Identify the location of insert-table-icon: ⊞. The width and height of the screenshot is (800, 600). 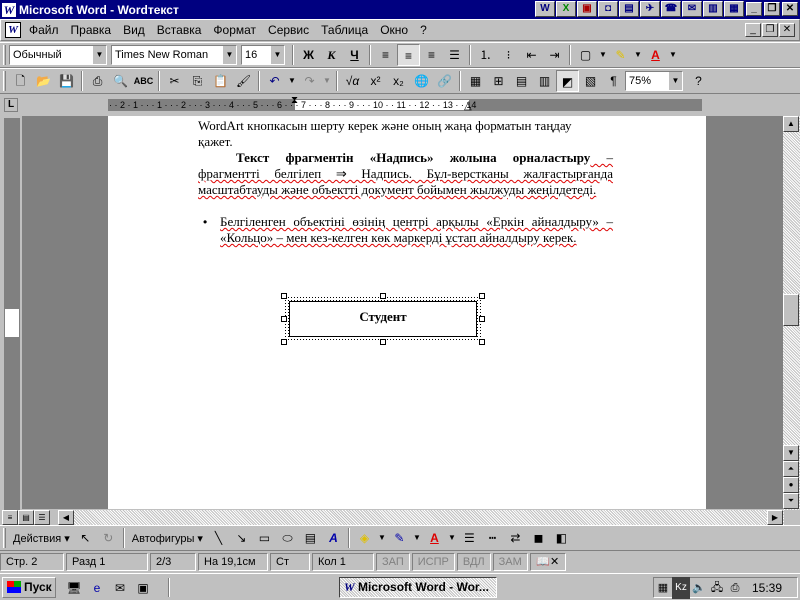
(498, 81).